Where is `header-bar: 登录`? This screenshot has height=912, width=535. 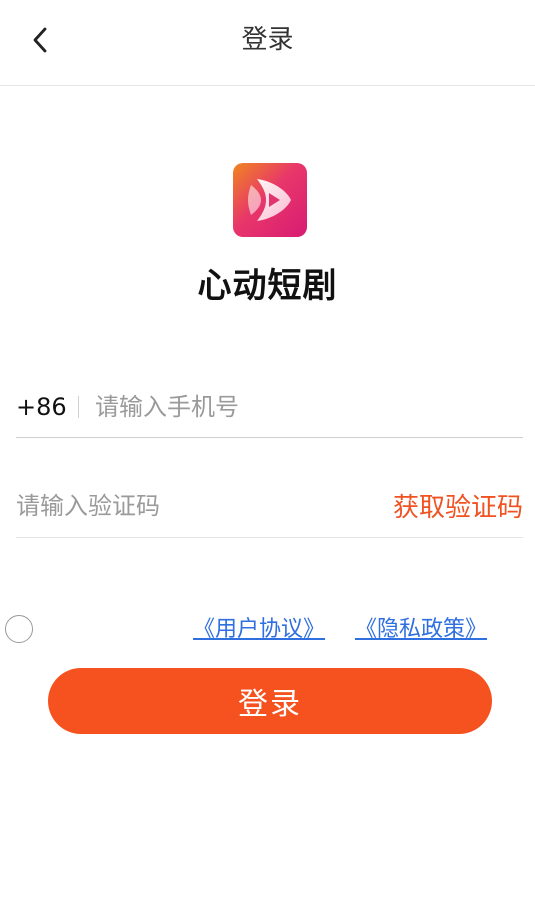 header-bar: 登录 is located at coordinates (267, 43).